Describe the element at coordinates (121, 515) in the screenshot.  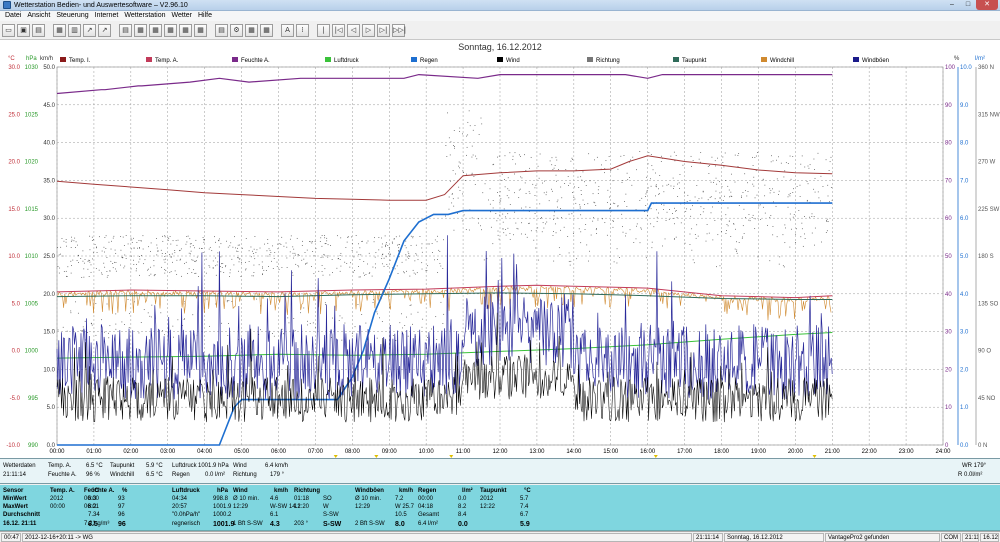
I see `summary-value: 96` at that location.